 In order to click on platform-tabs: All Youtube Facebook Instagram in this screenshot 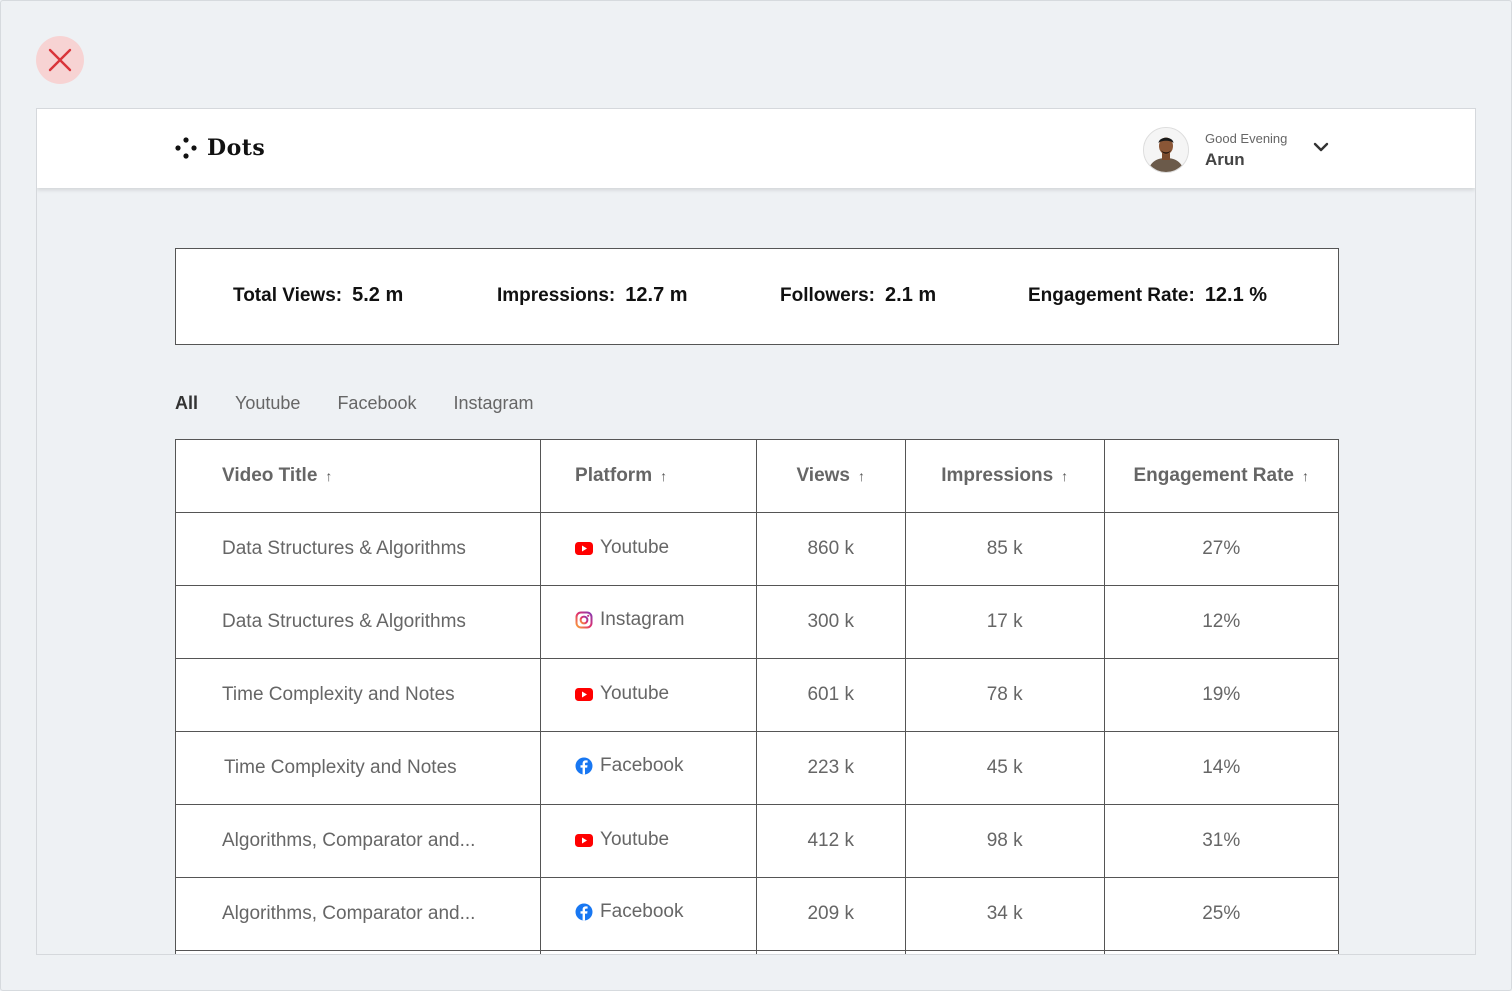, I will do `click(373, 403)`.